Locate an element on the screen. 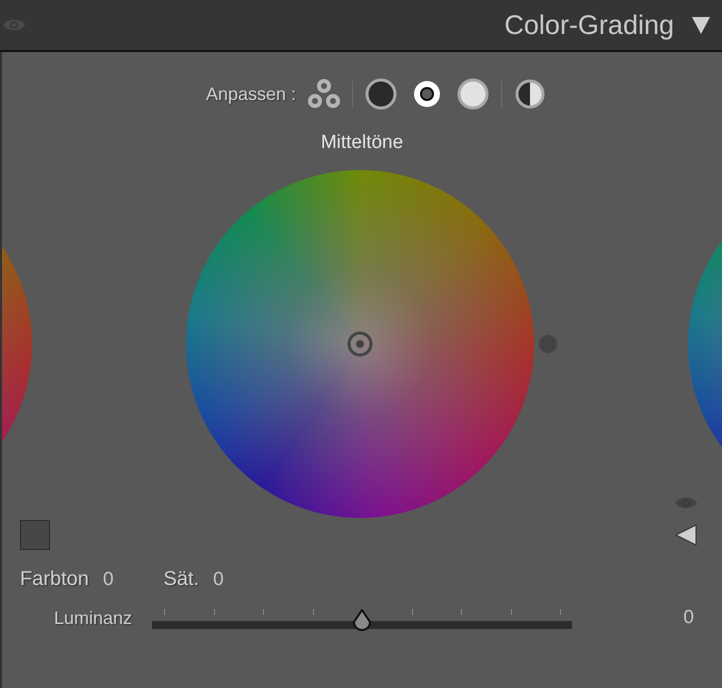  slider-label: Luminanz is located at coordinates (93, 618).